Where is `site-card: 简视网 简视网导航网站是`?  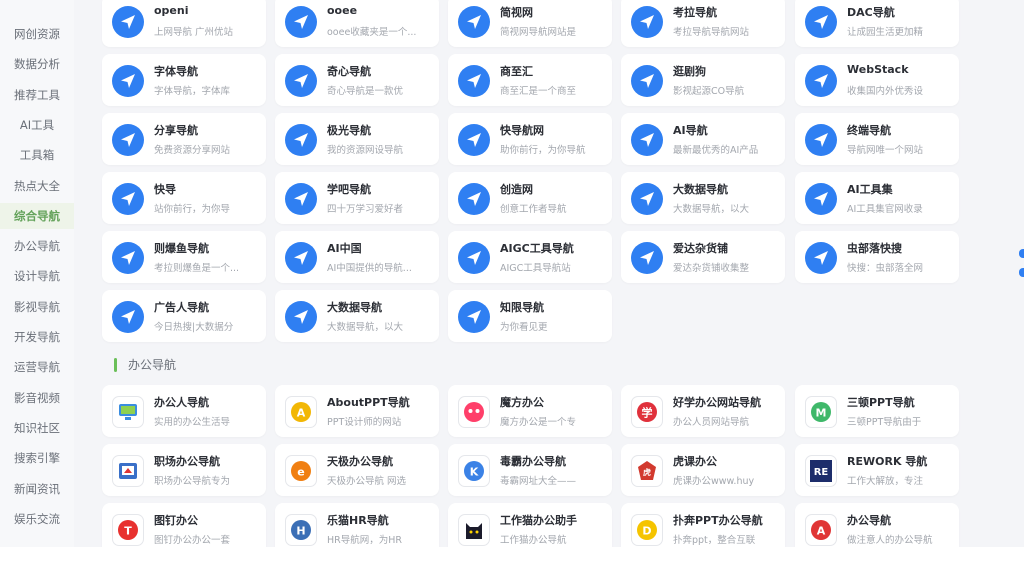
site-card: 简视网 简视网导航网站是 is located at coordinates (530, 23).